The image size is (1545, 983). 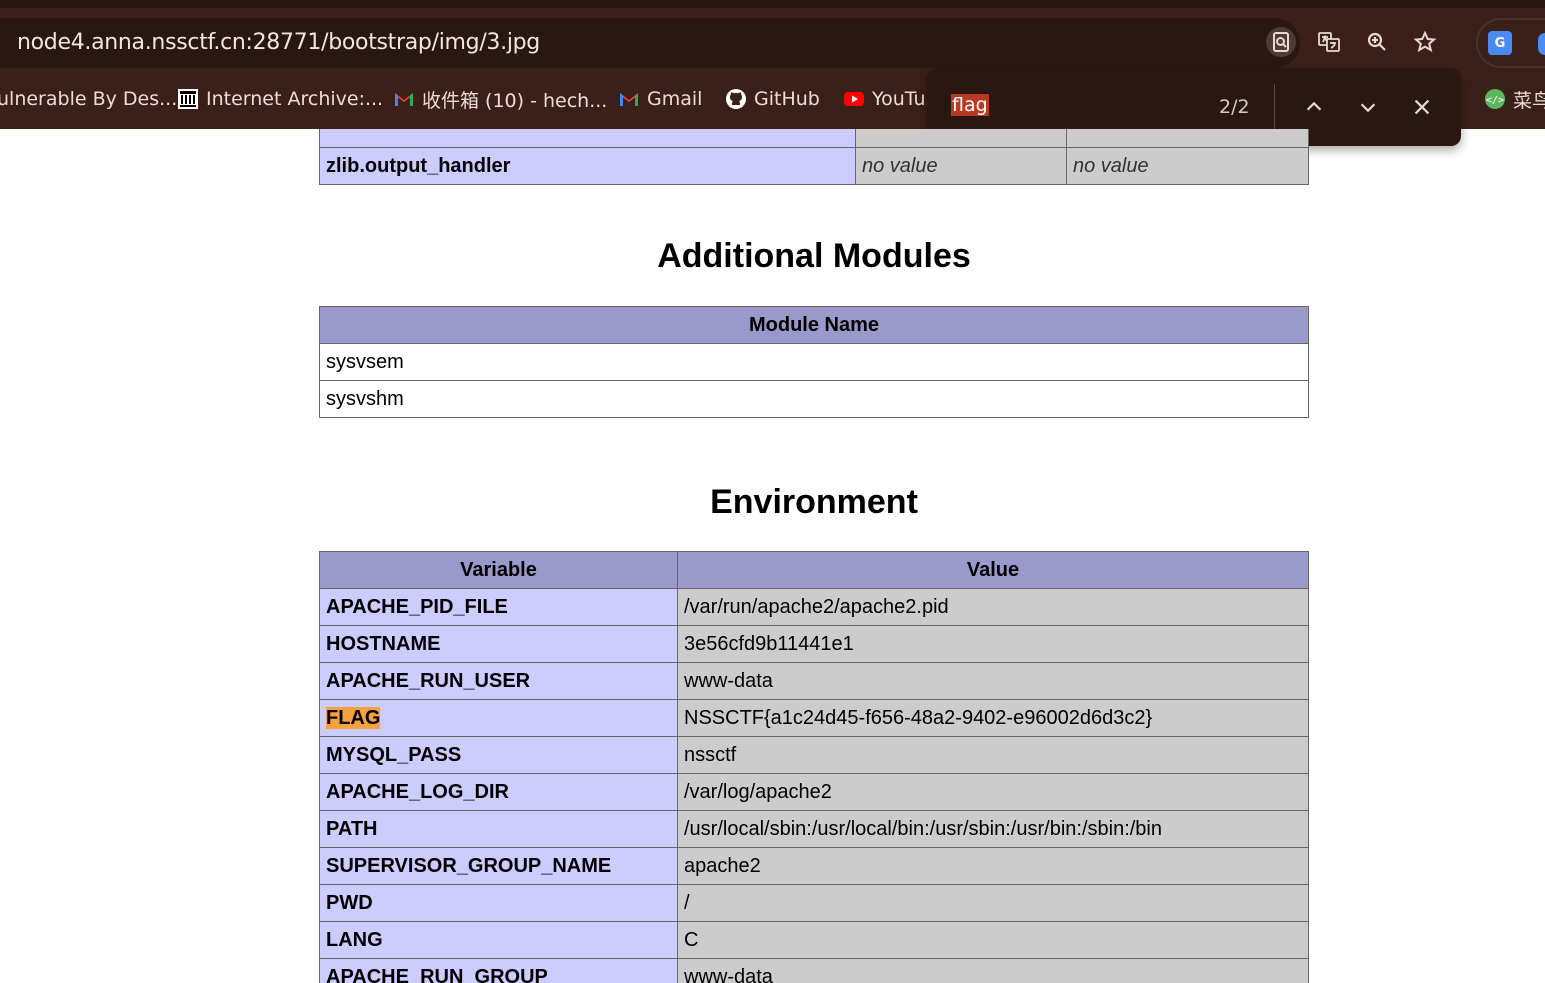 I want to click on section-heading: Environment, so click(x=814, y=502).